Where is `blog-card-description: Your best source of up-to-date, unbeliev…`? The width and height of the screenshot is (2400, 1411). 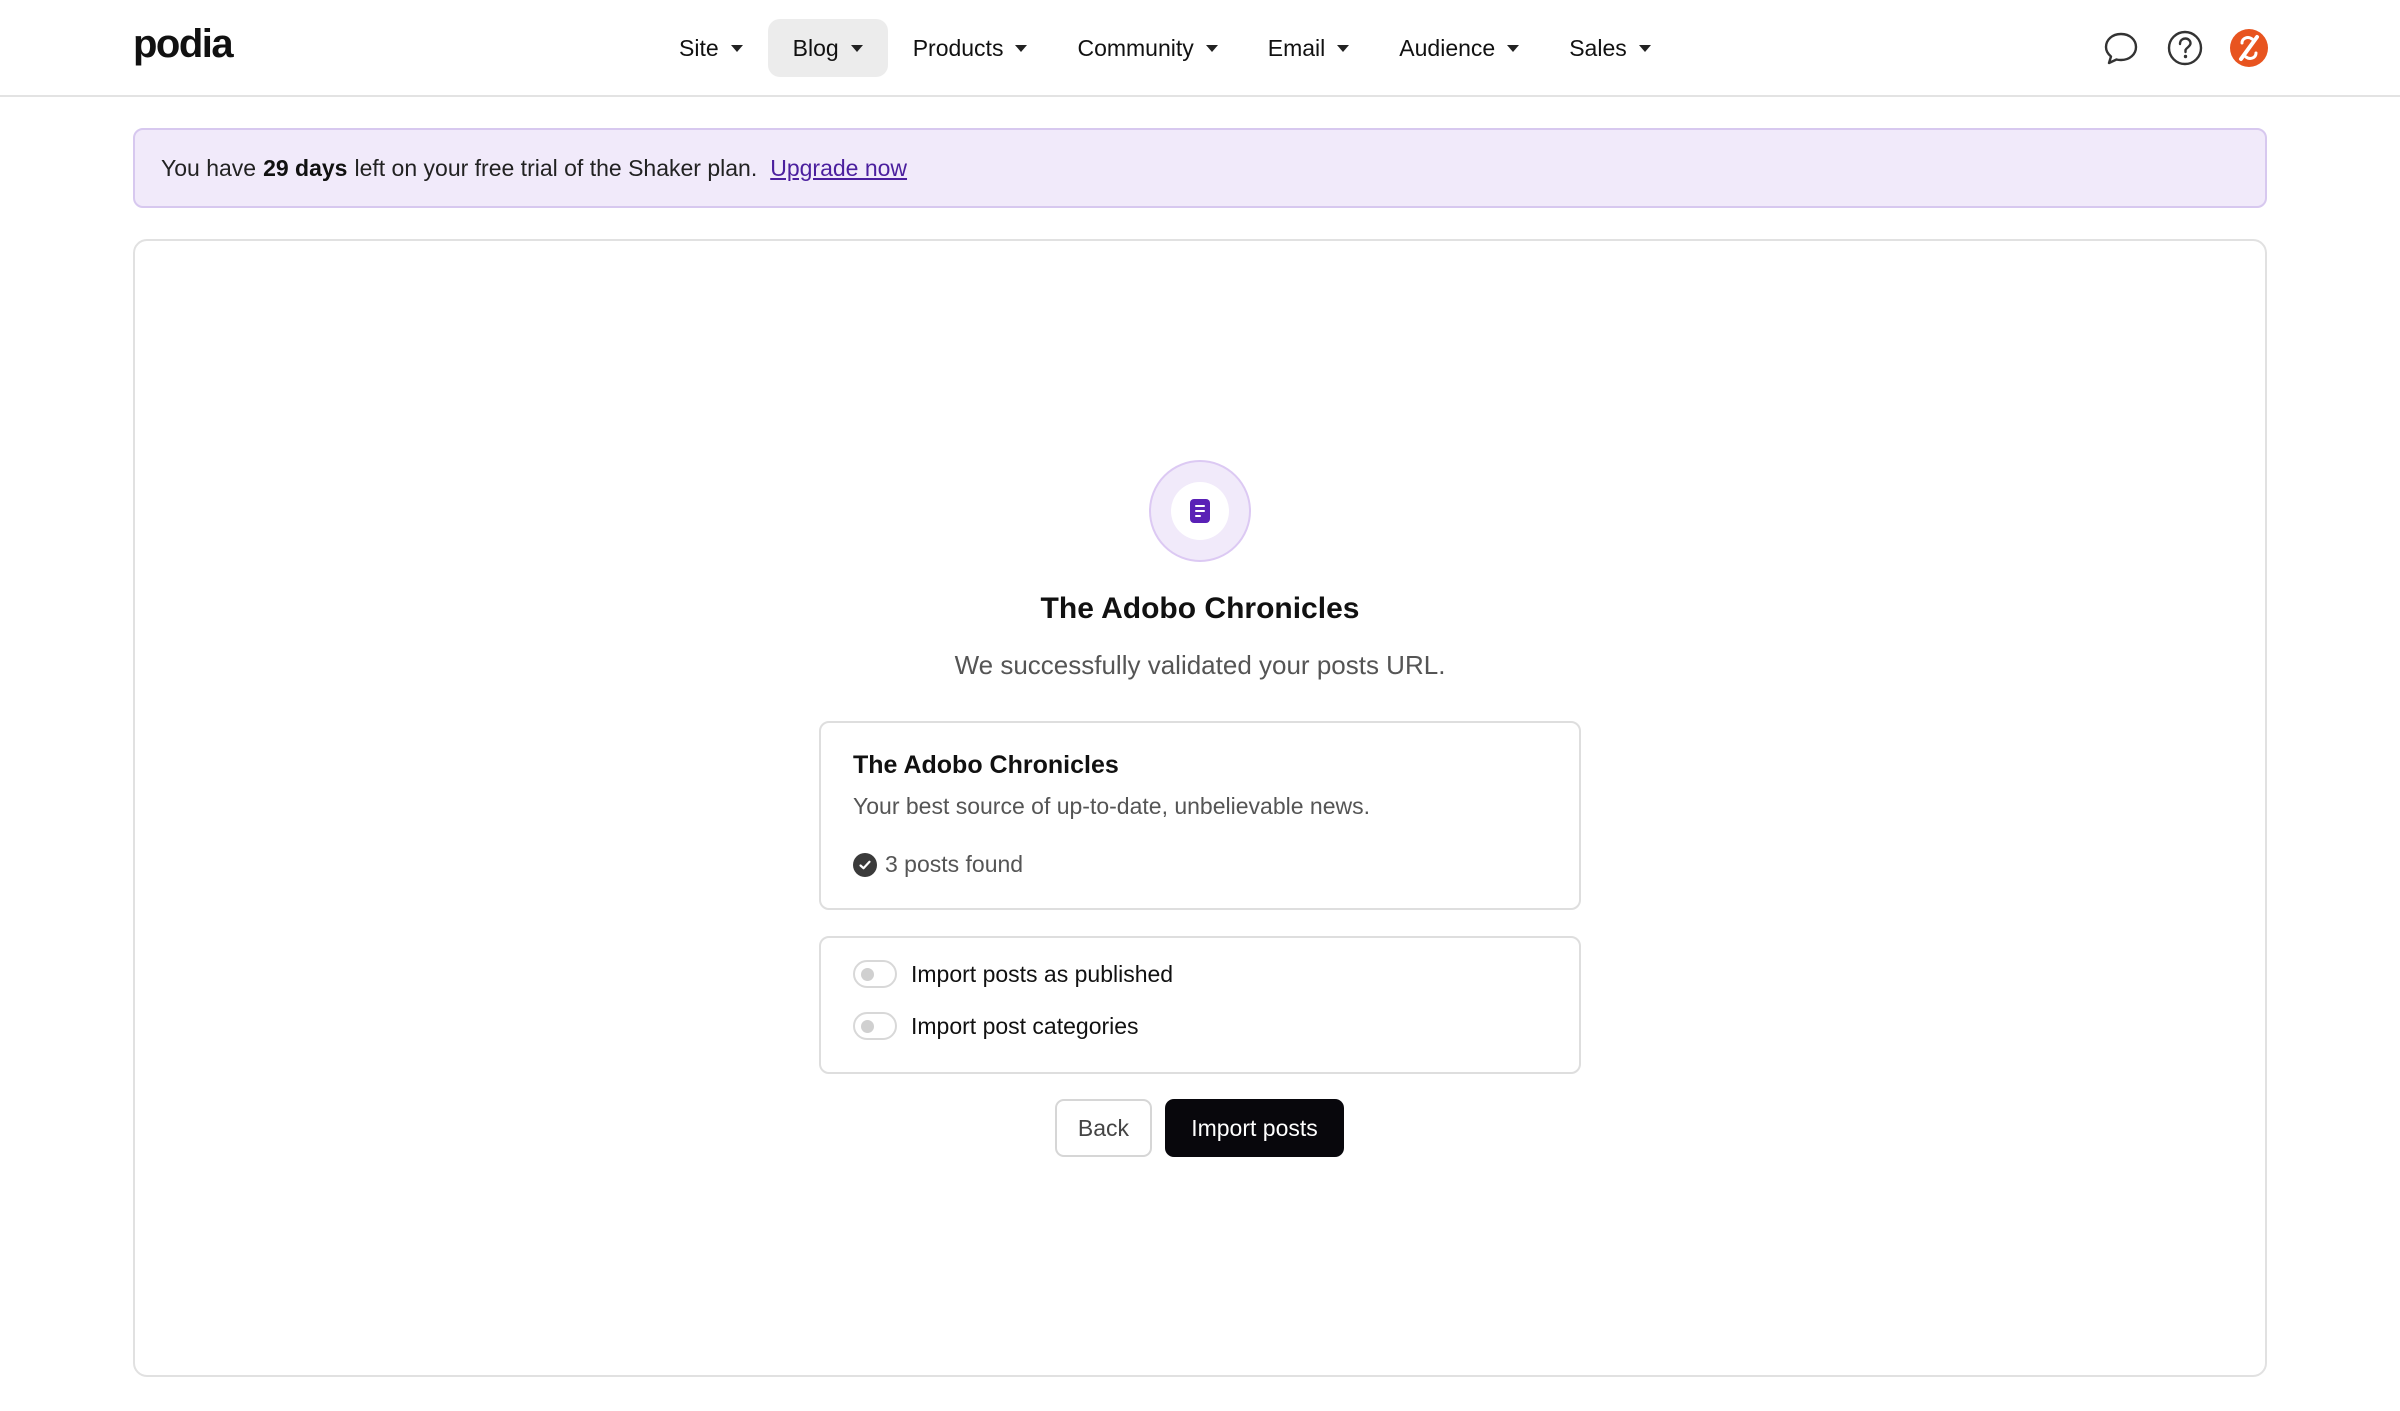
blog-card-description: Your best source of up-to-date, unbeliev… is located at coordinates (1111, 806).